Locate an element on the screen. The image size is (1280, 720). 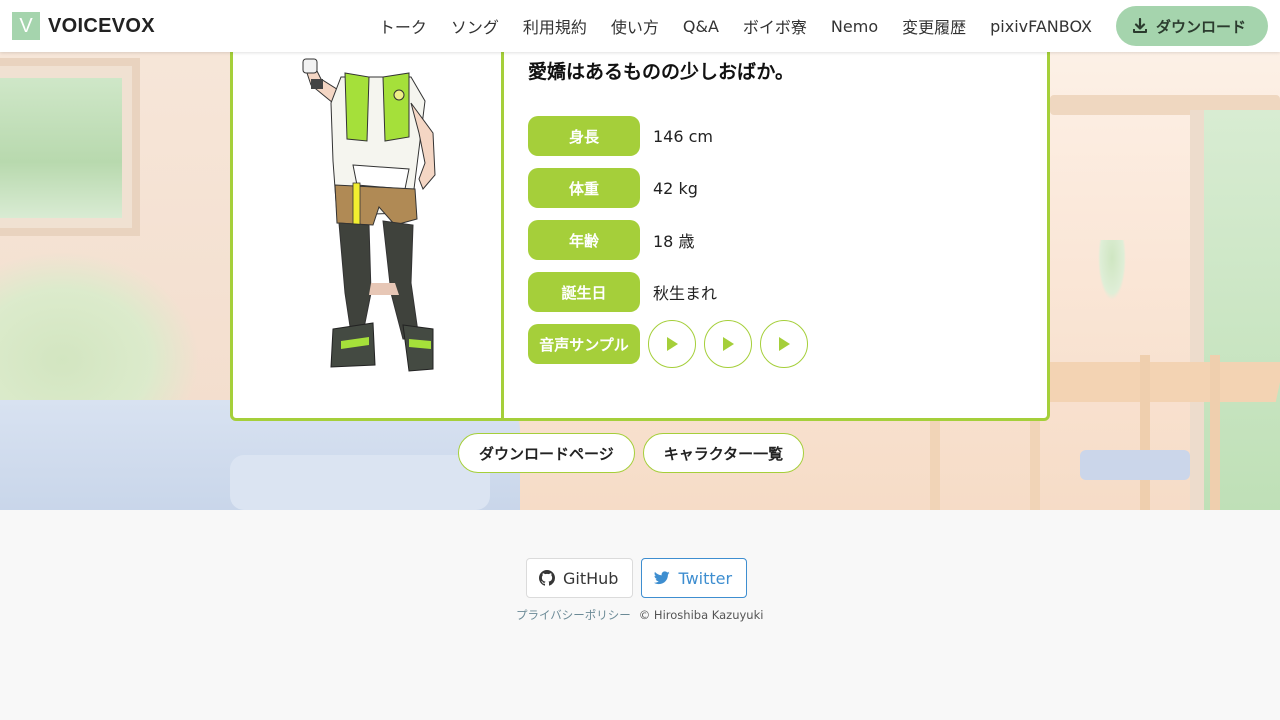
profile-value: 18 歳 is located at coordinates (674, 241).